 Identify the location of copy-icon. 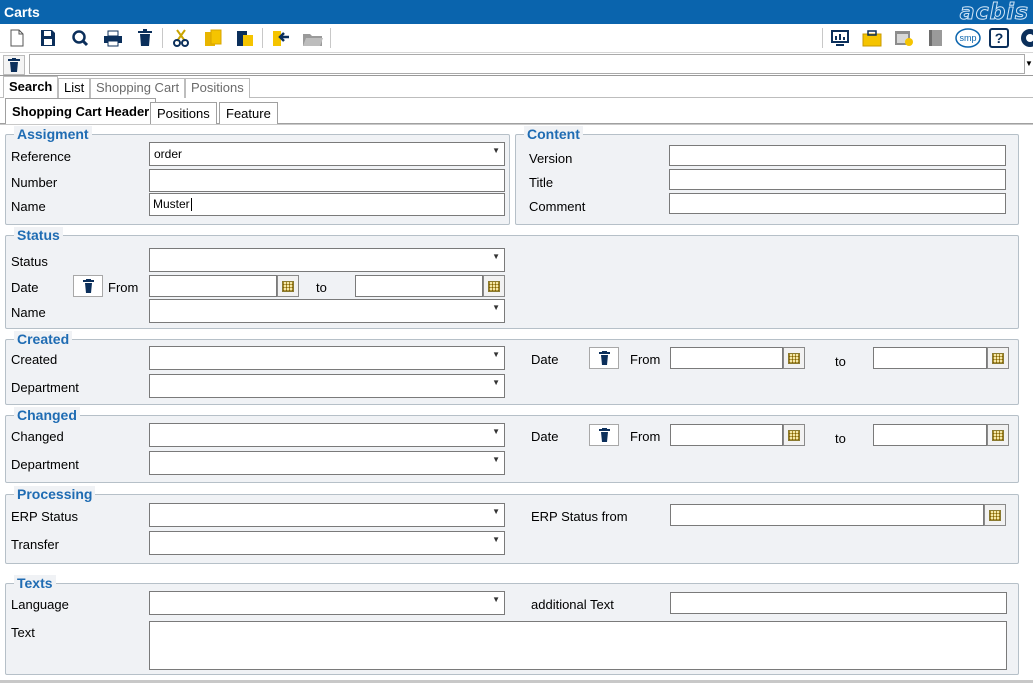
(213, 38).